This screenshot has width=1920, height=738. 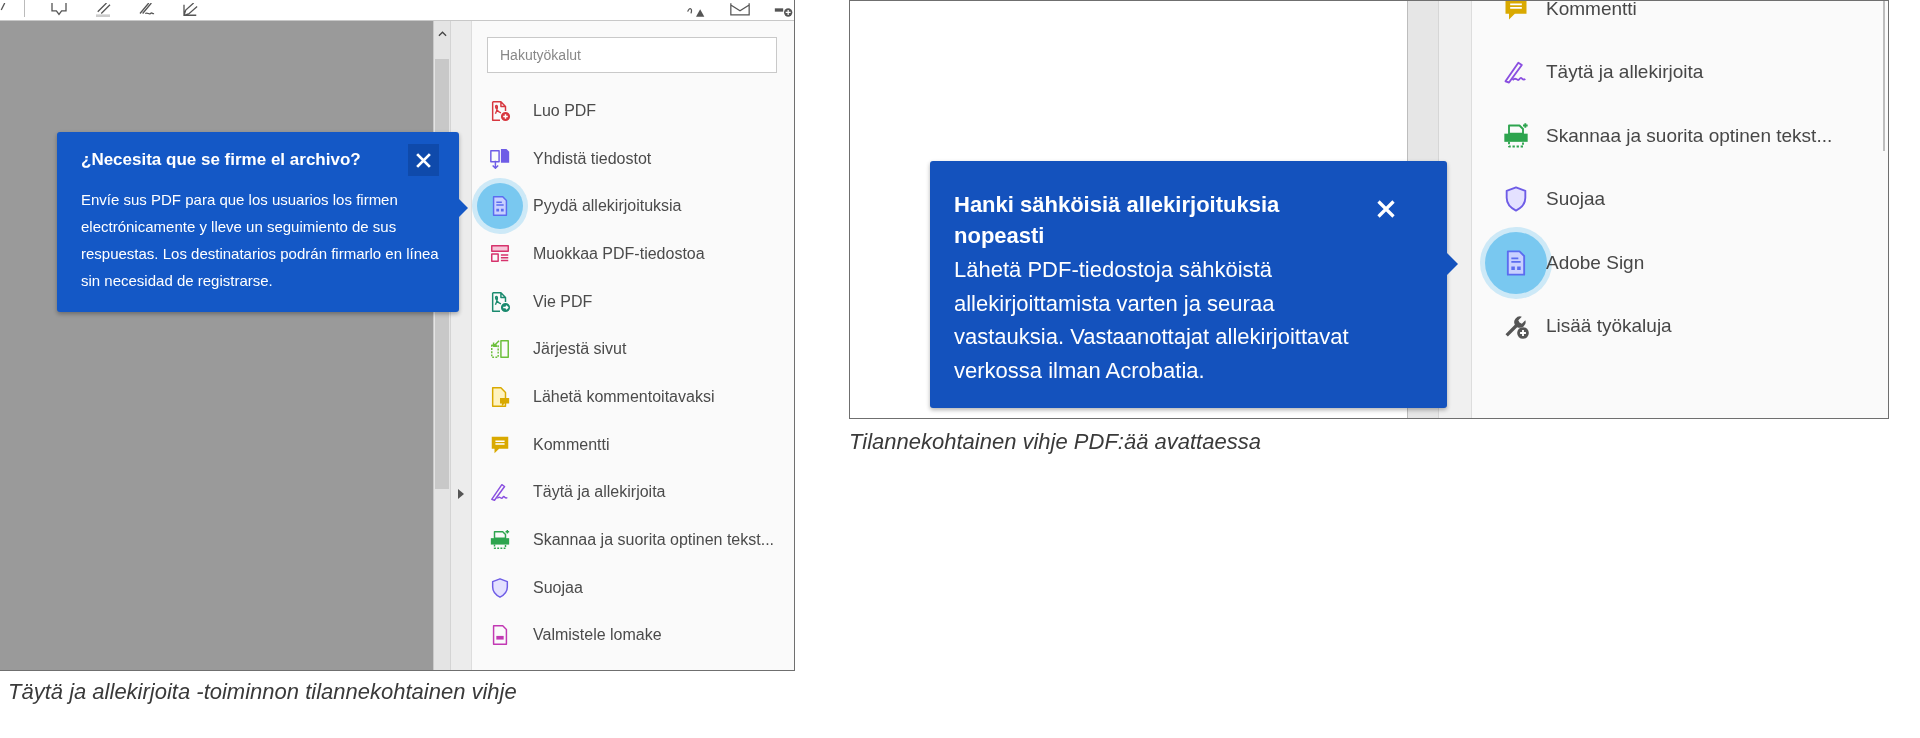 What do you see at coordinates (1152, 320) in the screenshot?
I see `tooltip-text: Lähetä PDF-tiedostoja sähköistä allekirjoittamista varten ja seuraa vastauksia. Vastaanottajat allekirjoittavat verkossa ilman Acrobatia.` at bounding box center [1152, 320].